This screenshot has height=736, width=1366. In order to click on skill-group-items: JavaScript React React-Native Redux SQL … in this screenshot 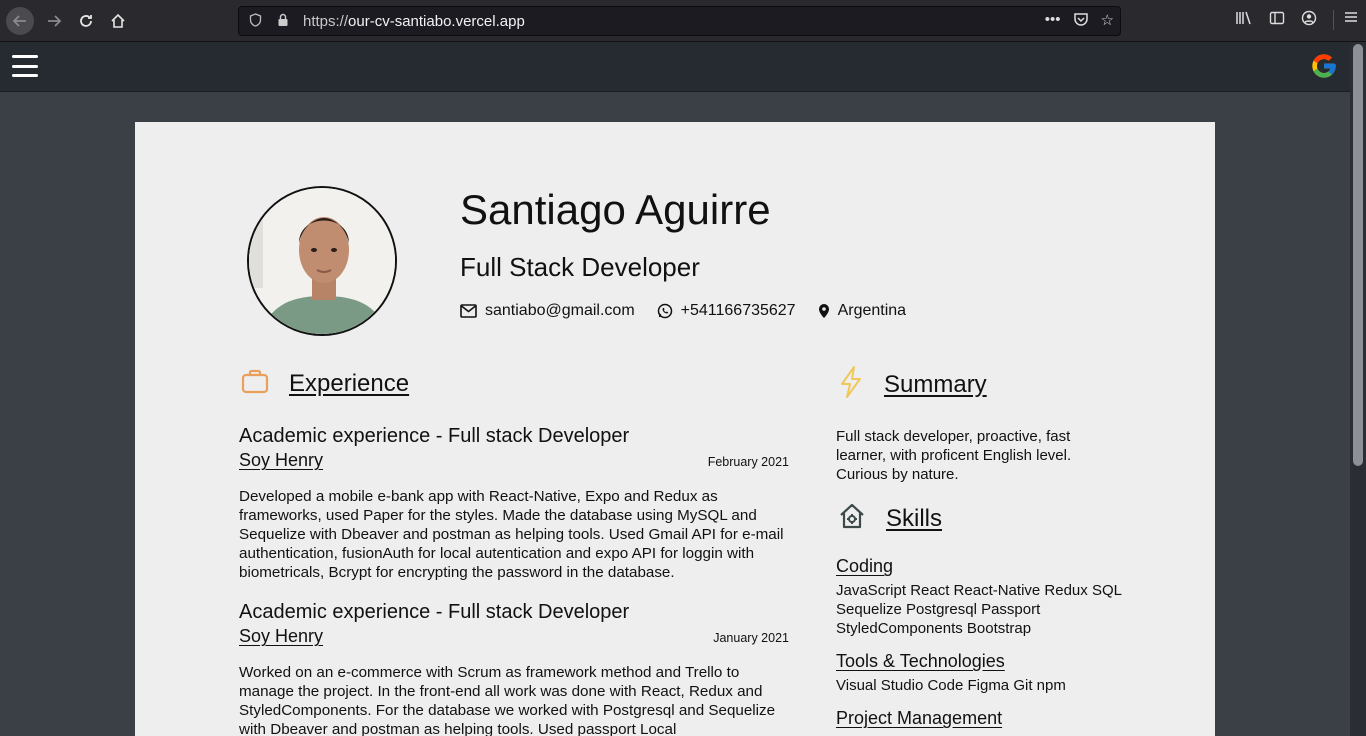, I will do `click(979, 609)`.